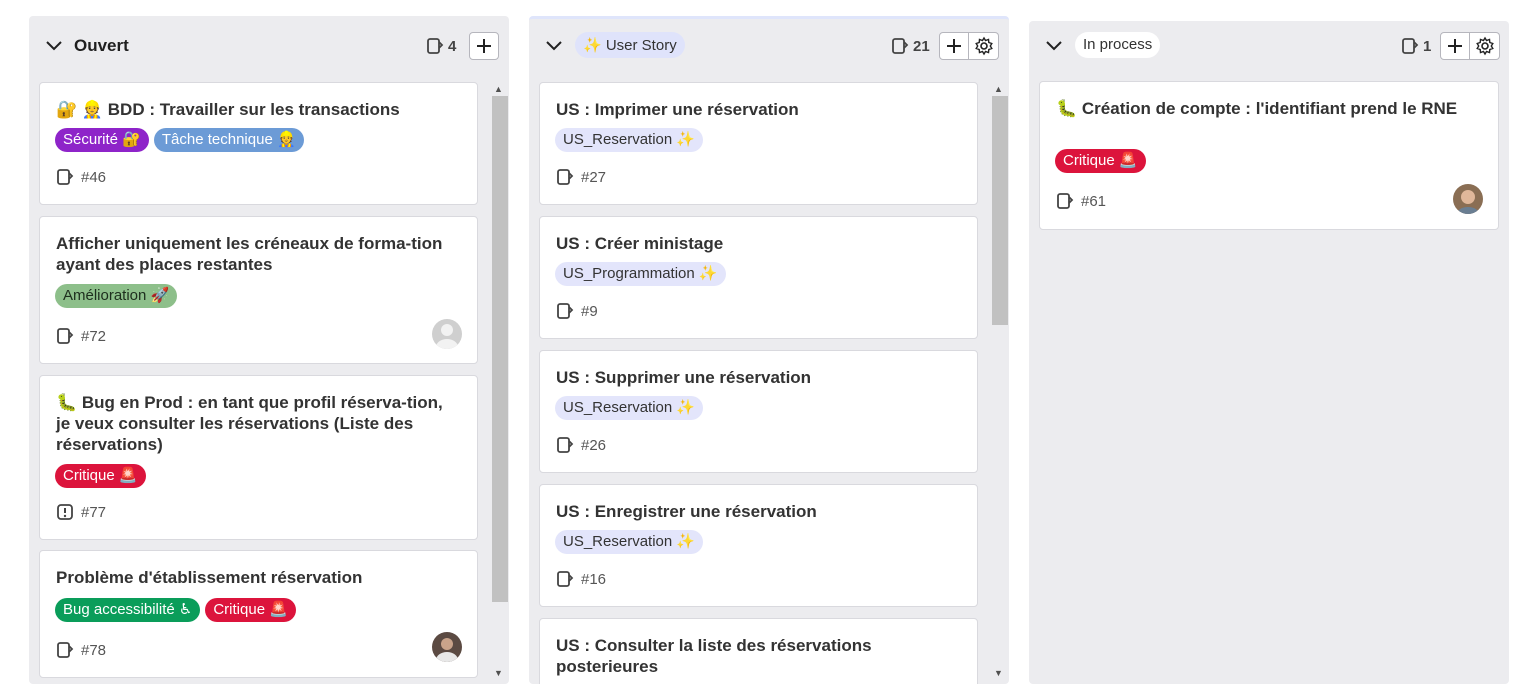 The height and width of the screenshot is (692, 1515). Describe the element at coordinates (594, 579) in the screenshot. I see `issue-number: #16` at that location.